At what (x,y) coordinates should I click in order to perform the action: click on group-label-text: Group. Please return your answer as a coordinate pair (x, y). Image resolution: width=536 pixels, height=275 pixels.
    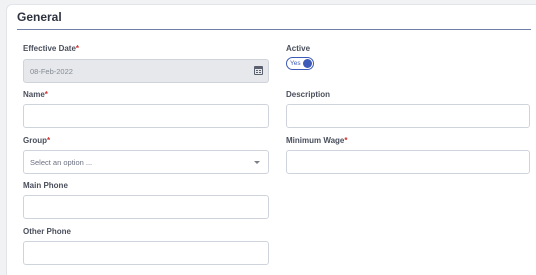
    Looking at the image, I should click on (35, 140).